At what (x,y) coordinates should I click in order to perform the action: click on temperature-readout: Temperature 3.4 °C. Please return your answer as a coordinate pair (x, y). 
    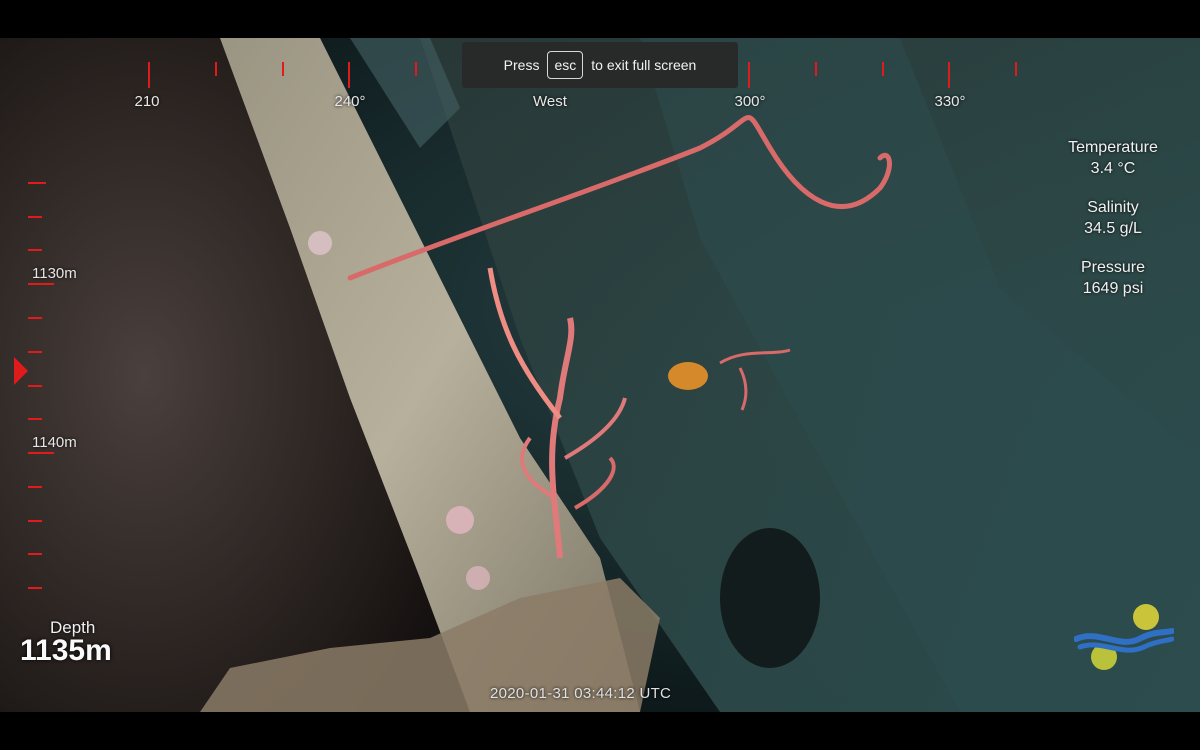
    Looking at the image, I should click on (1113, 158).